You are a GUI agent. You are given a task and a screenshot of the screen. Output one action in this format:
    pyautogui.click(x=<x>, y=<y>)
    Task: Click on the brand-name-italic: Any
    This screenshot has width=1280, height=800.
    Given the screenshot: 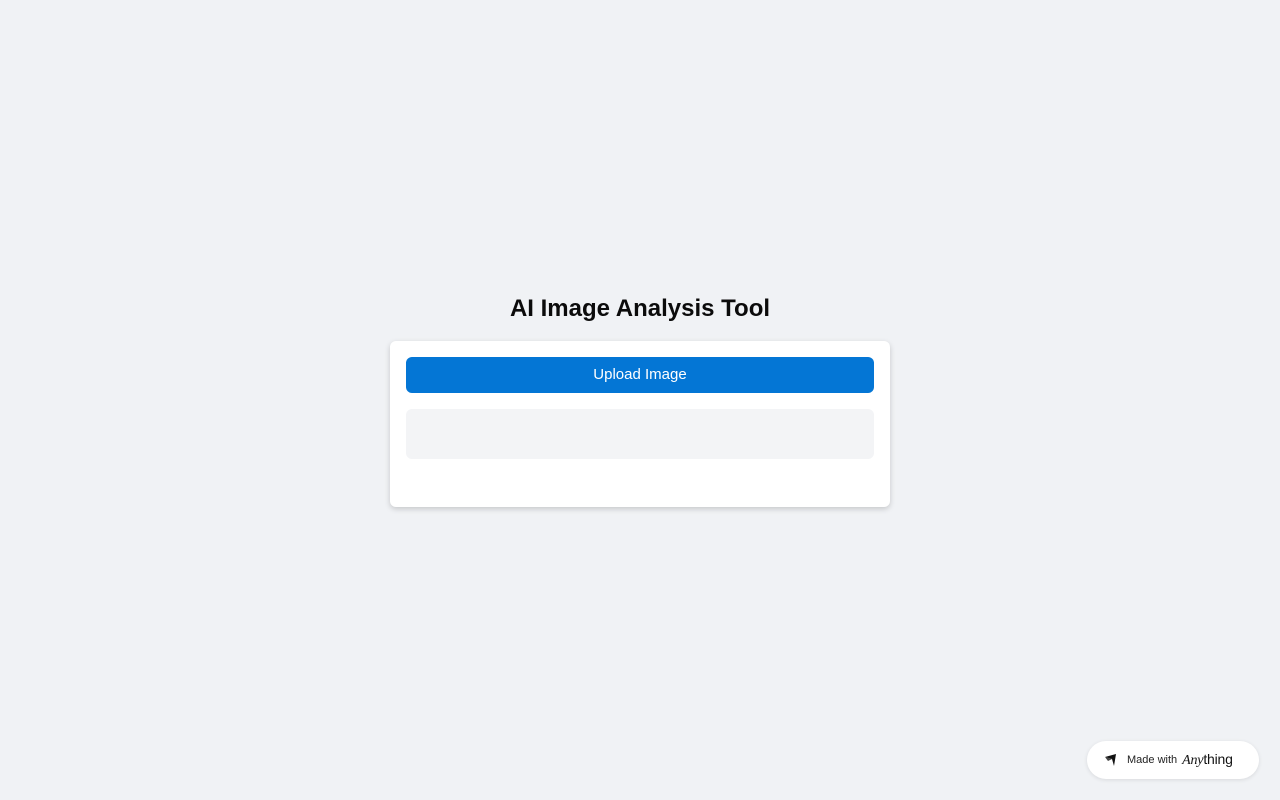 What is the action you would take?
    pyautogui.click(x=1193, y=760)
    